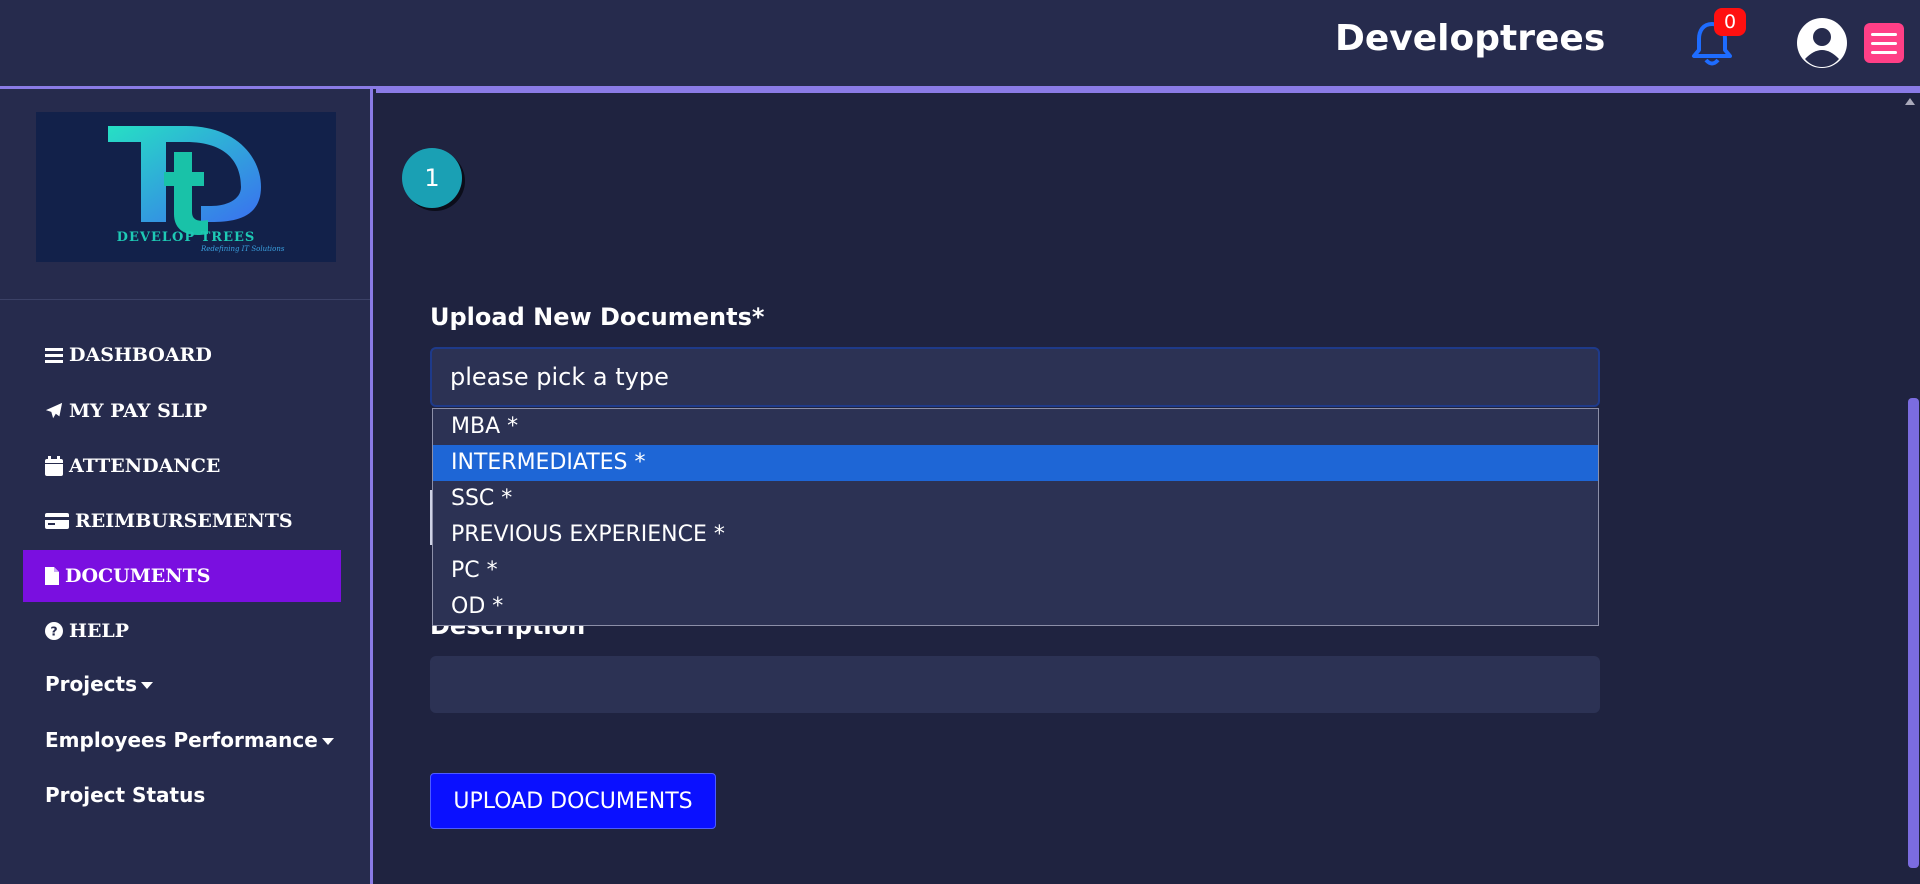 The width and height of the screenshot is (1920, 884). What do you see at coordinates (186, 237) in the screenshot?
I see `logo-company-name: DEVELOP TREES` at bounding box center [186, 237].